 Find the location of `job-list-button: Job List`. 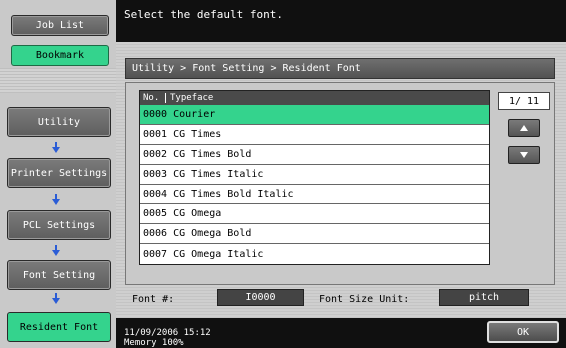

job-list-button: Job List is located at coordinates (60, 25).